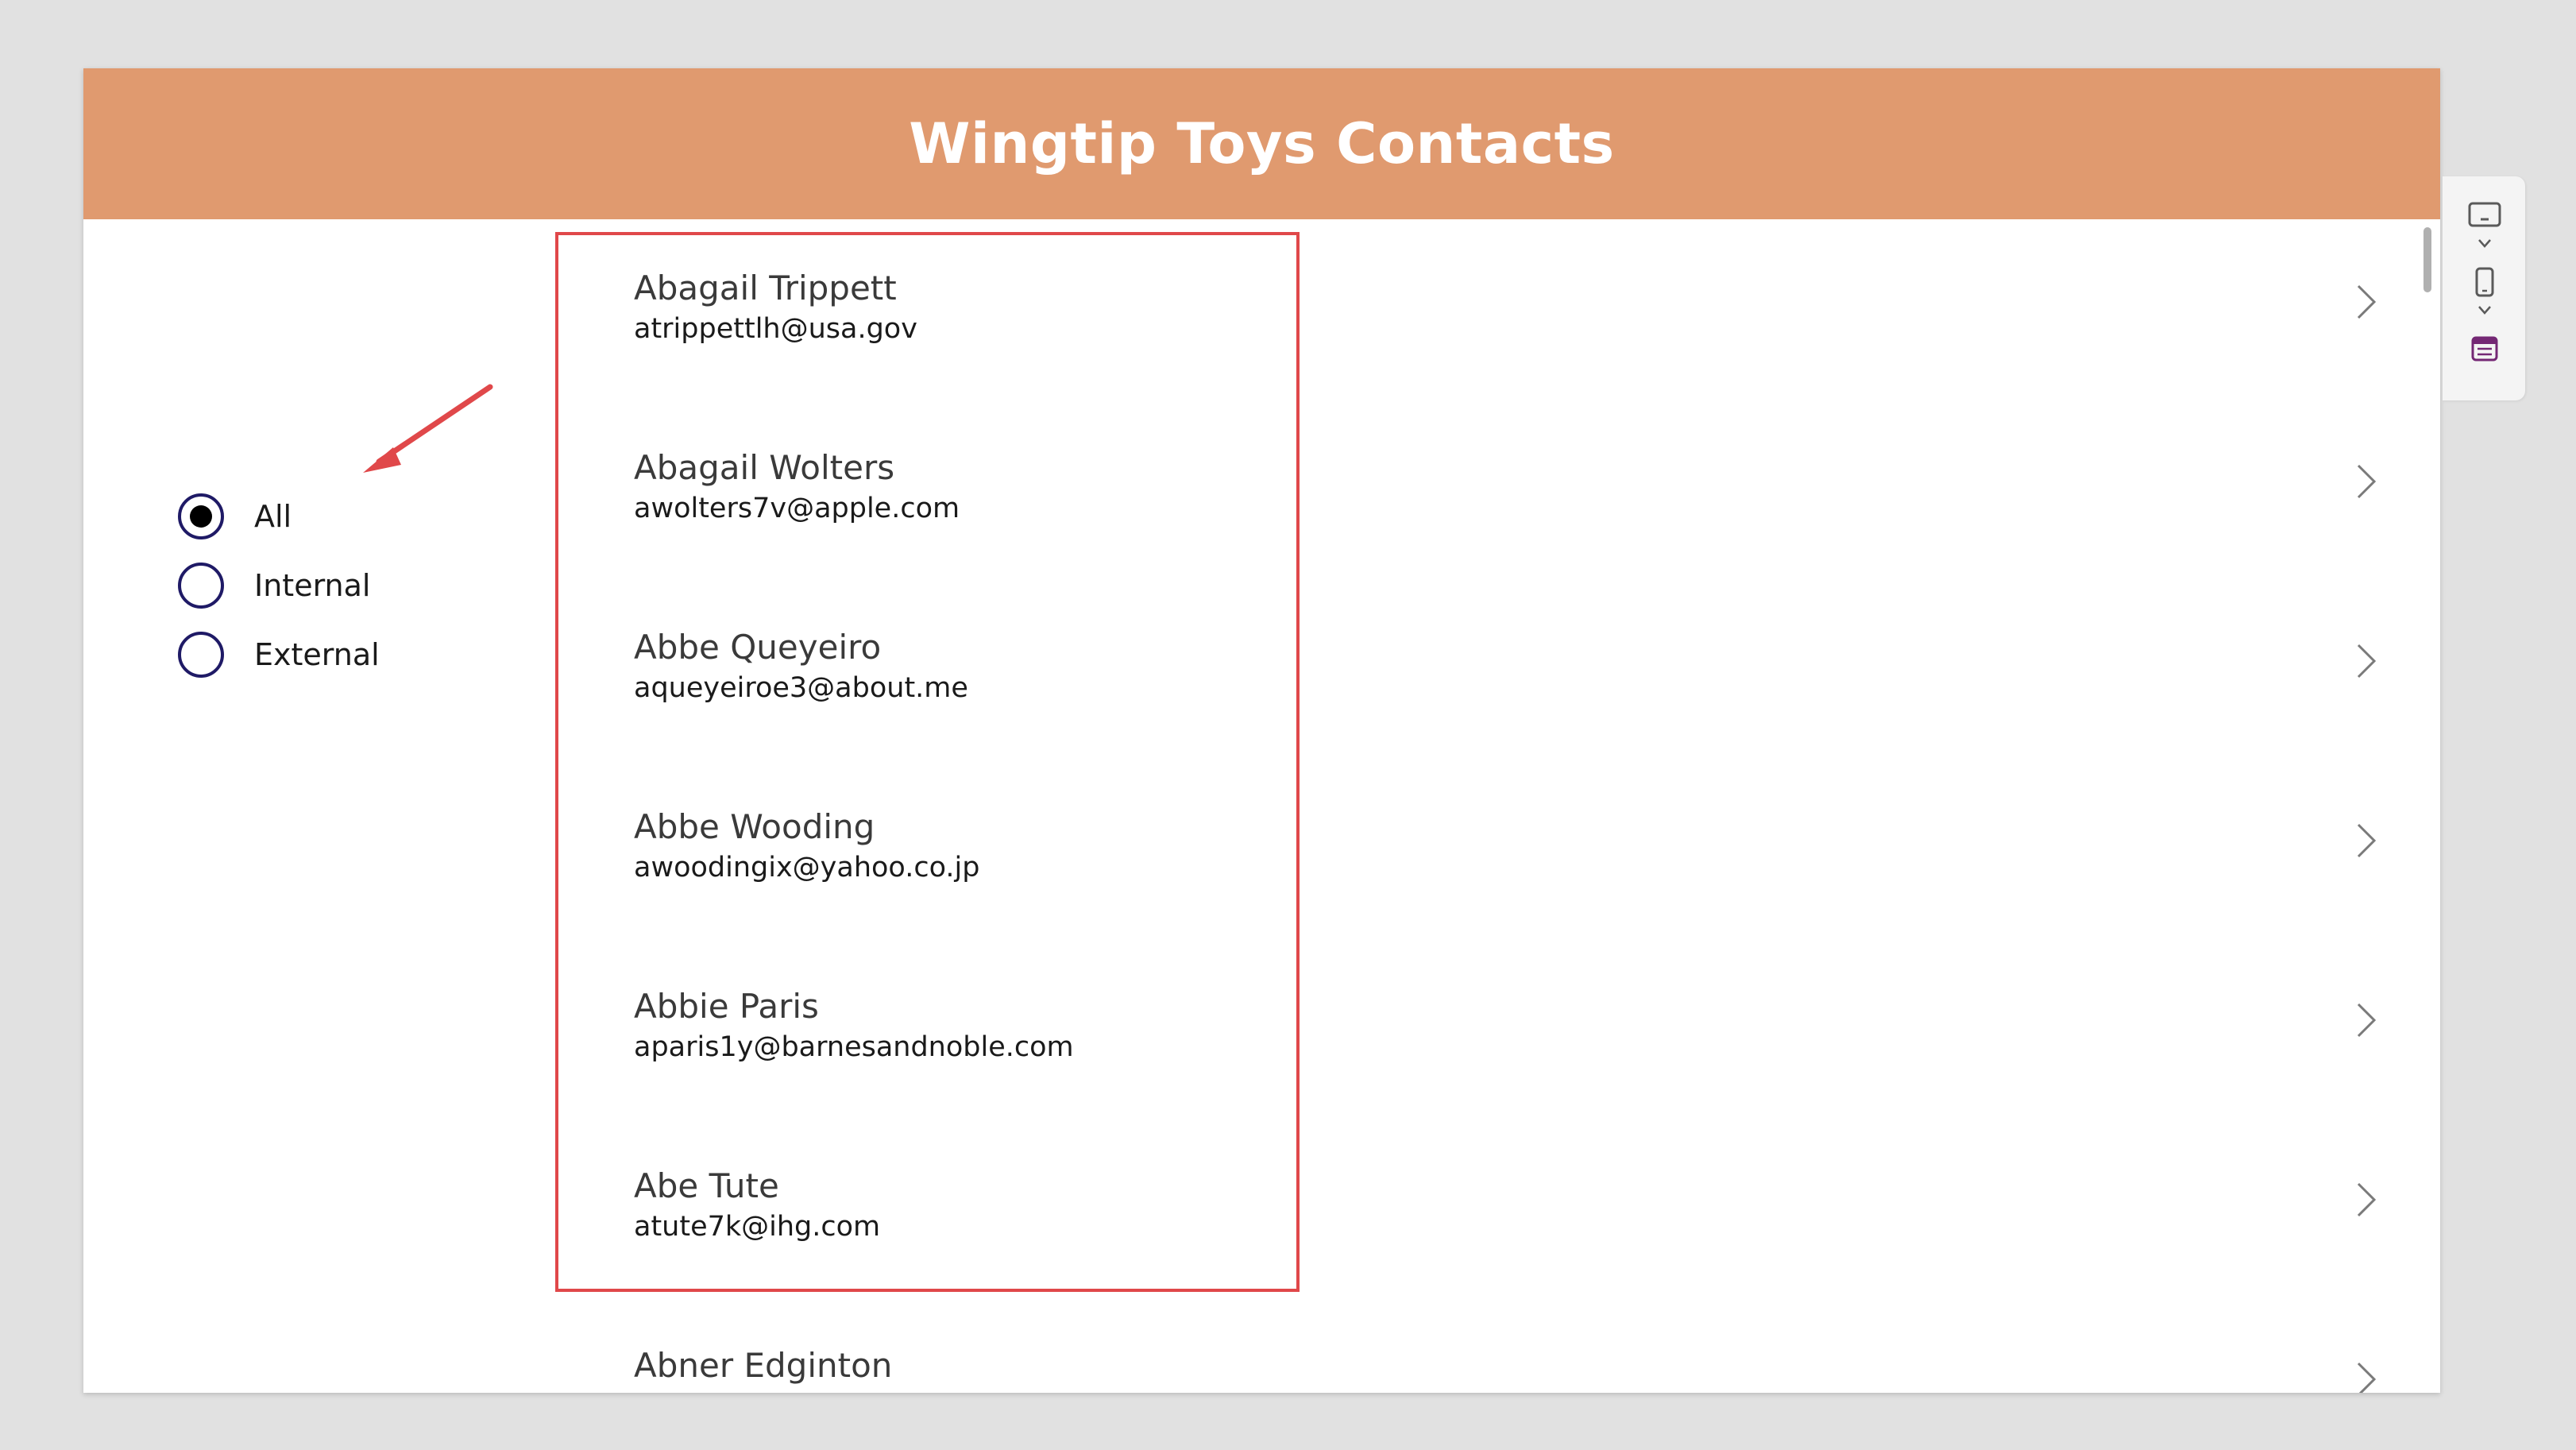 The height and width of the screenshot is (1450, 2576). I want to click on contact-email: awolters7v@apple.com, so click(797, 508).